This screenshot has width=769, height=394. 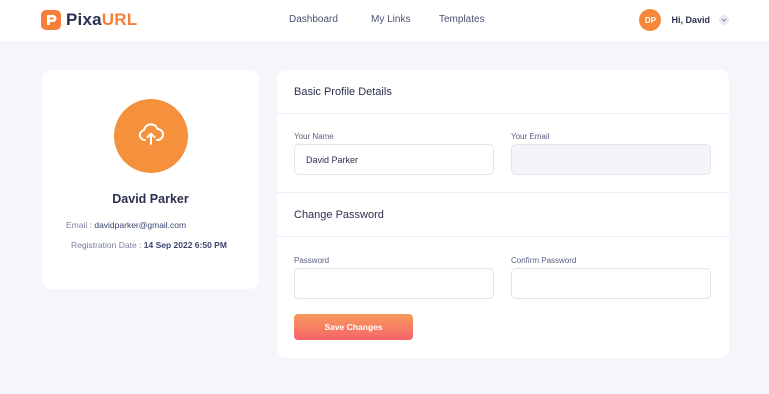 I want to click on basic-profile-title: Basic Profile Details, so click(x=343, y=92).